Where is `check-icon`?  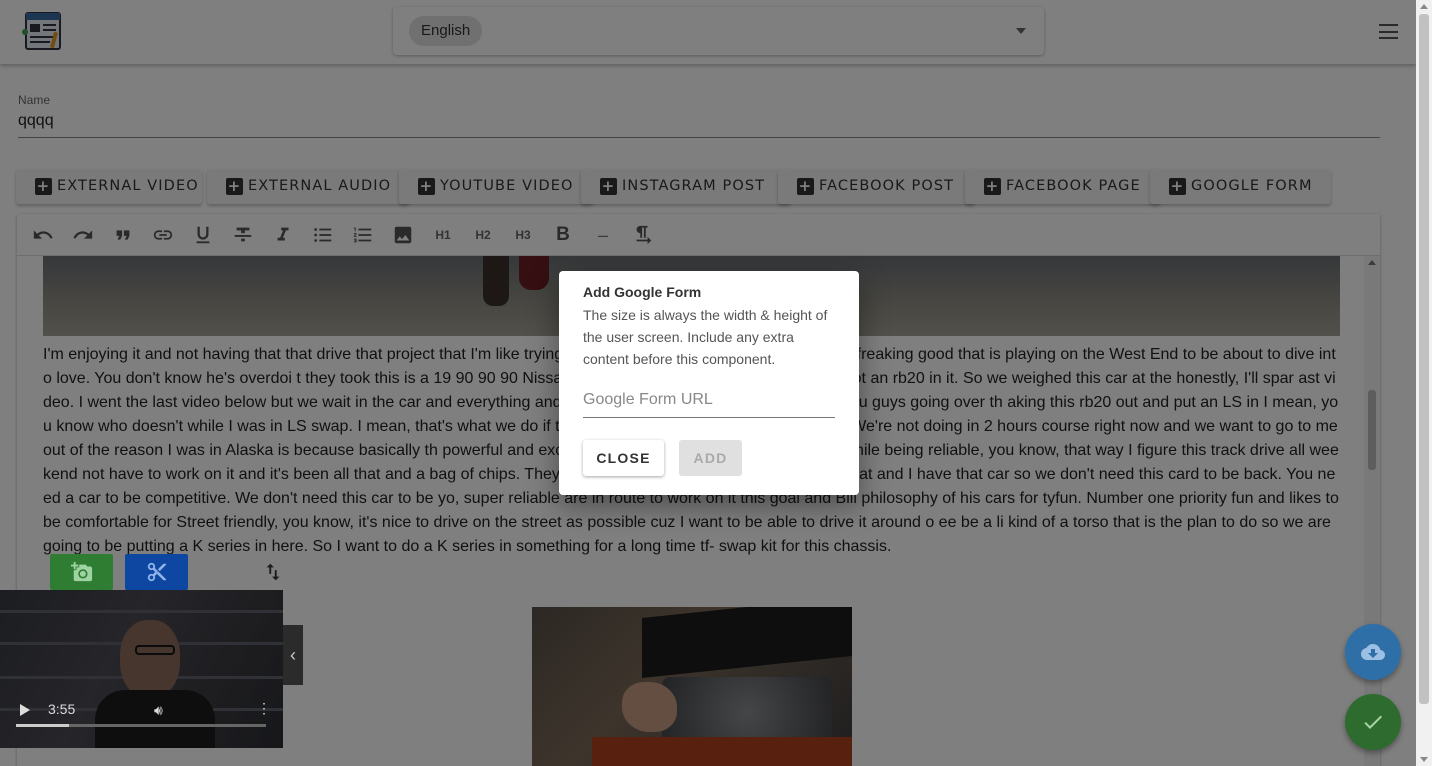
check-icon is located at coordinates (1373, 722).